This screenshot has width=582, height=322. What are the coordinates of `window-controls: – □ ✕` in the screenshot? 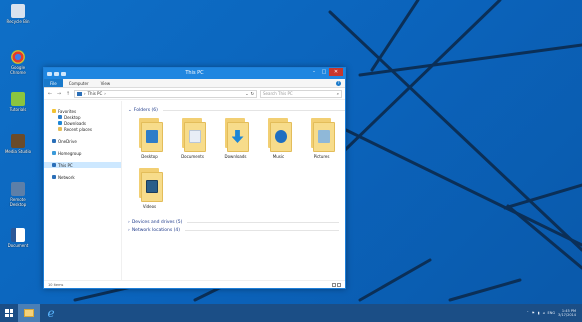 It's located at (326, 72).